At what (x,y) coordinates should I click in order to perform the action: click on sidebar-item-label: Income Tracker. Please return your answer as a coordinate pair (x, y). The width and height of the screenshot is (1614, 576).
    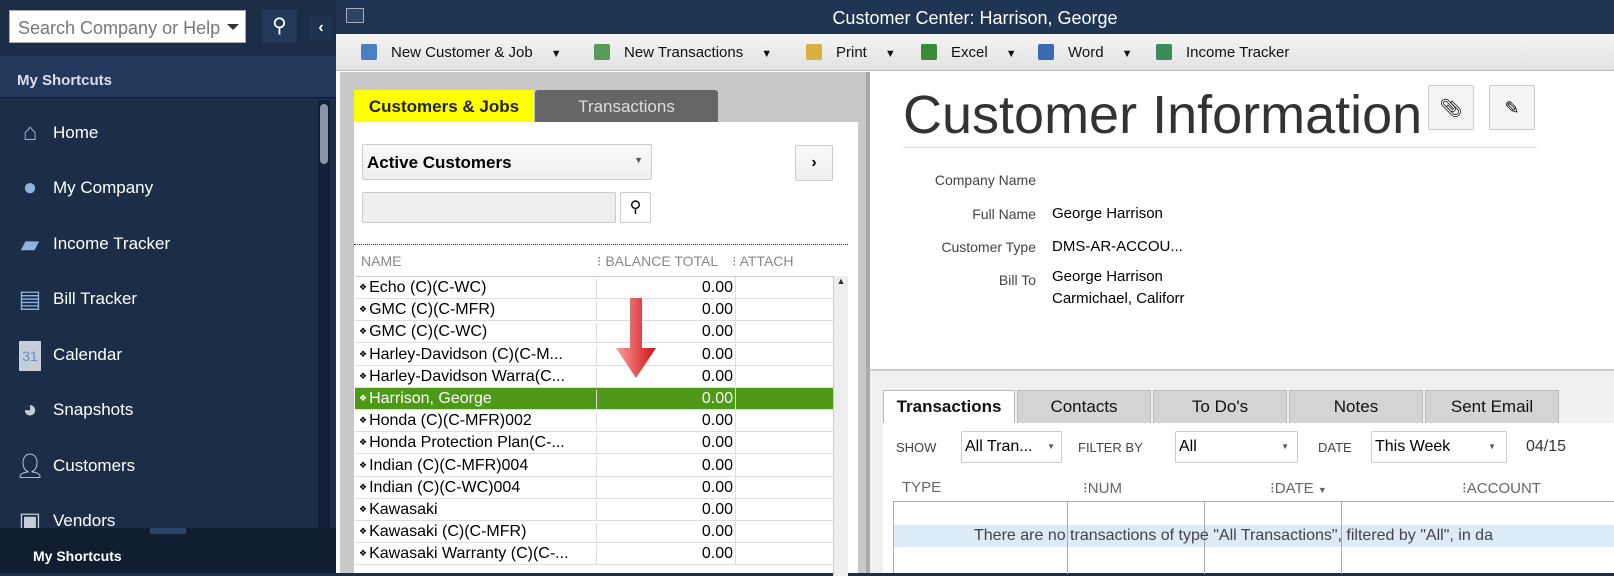
    Looking at the image, I should click on (112, 243).